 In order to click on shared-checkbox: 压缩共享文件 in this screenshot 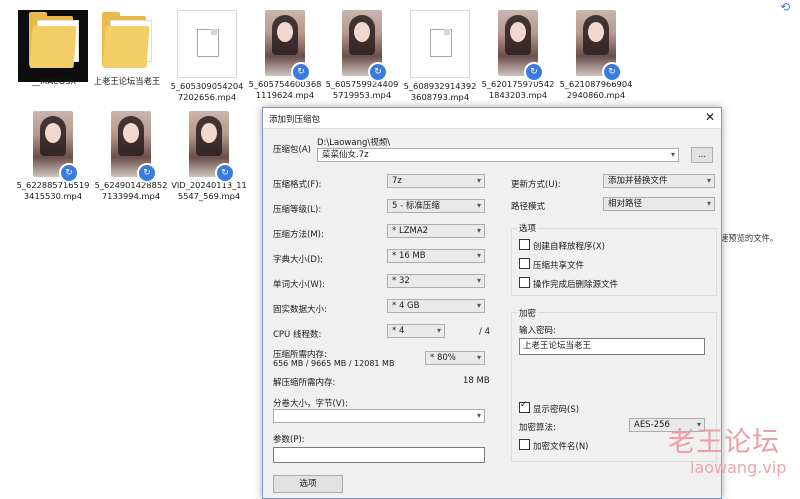, I will do `click(551, 264)`.